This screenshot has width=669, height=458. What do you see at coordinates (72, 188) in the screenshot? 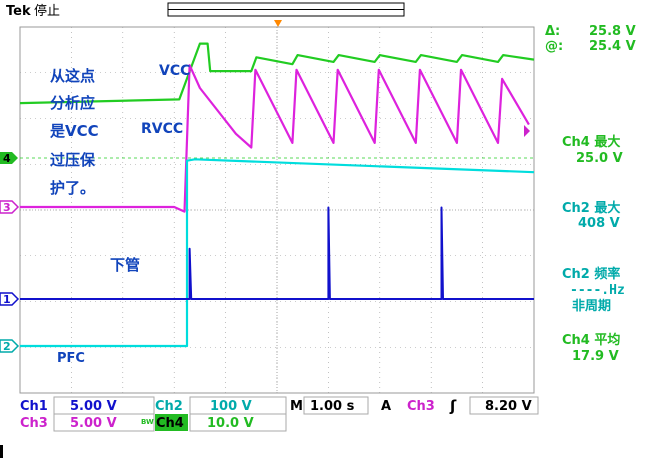
I see `note-line-5: 护了。` at bounding box center [72, 188].